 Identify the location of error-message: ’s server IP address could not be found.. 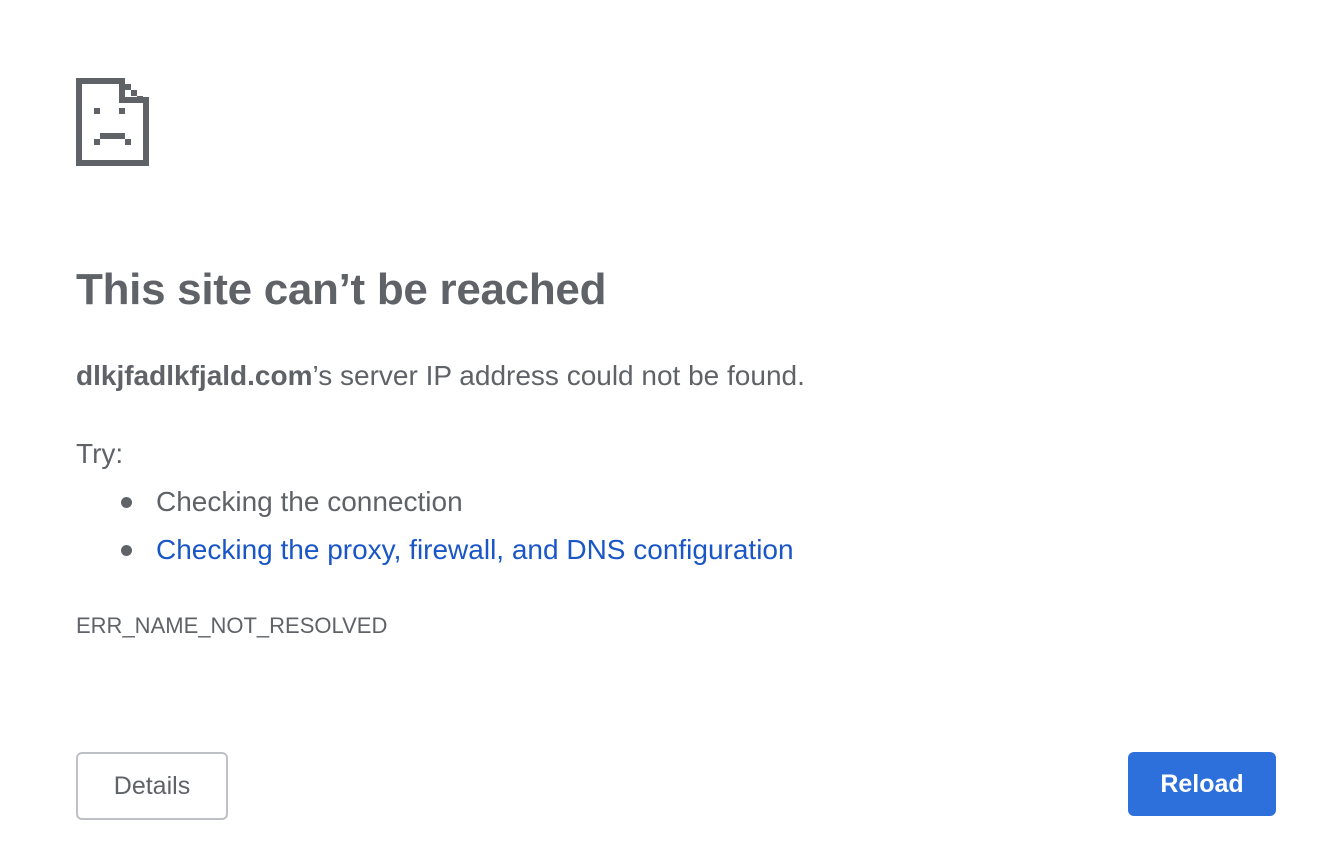
(558, 375).